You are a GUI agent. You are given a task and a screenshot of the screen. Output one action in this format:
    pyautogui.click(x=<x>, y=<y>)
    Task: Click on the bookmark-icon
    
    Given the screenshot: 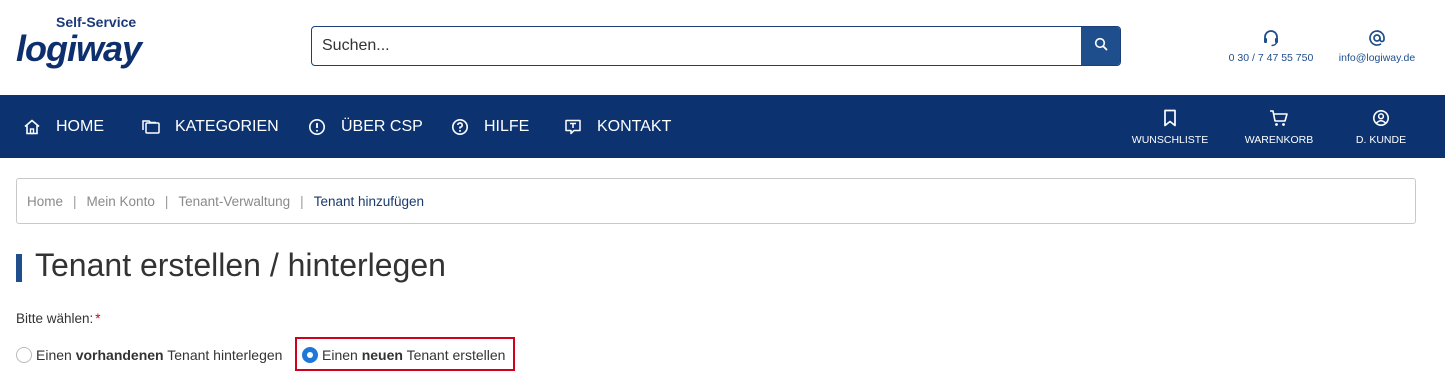 What is the action you would take?
    pyautogui.click(x=1170, y=118)
    